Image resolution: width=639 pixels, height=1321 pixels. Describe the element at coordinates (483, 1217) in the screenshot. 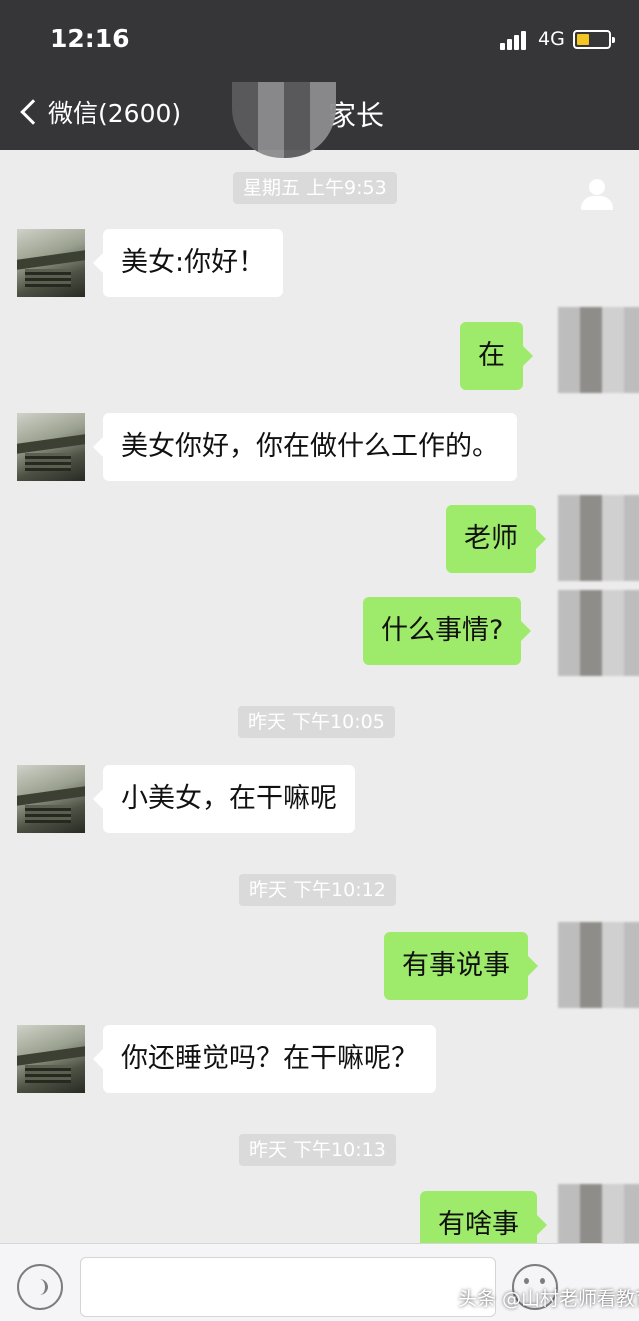

I see `message-sent: 有啥事` at that location.